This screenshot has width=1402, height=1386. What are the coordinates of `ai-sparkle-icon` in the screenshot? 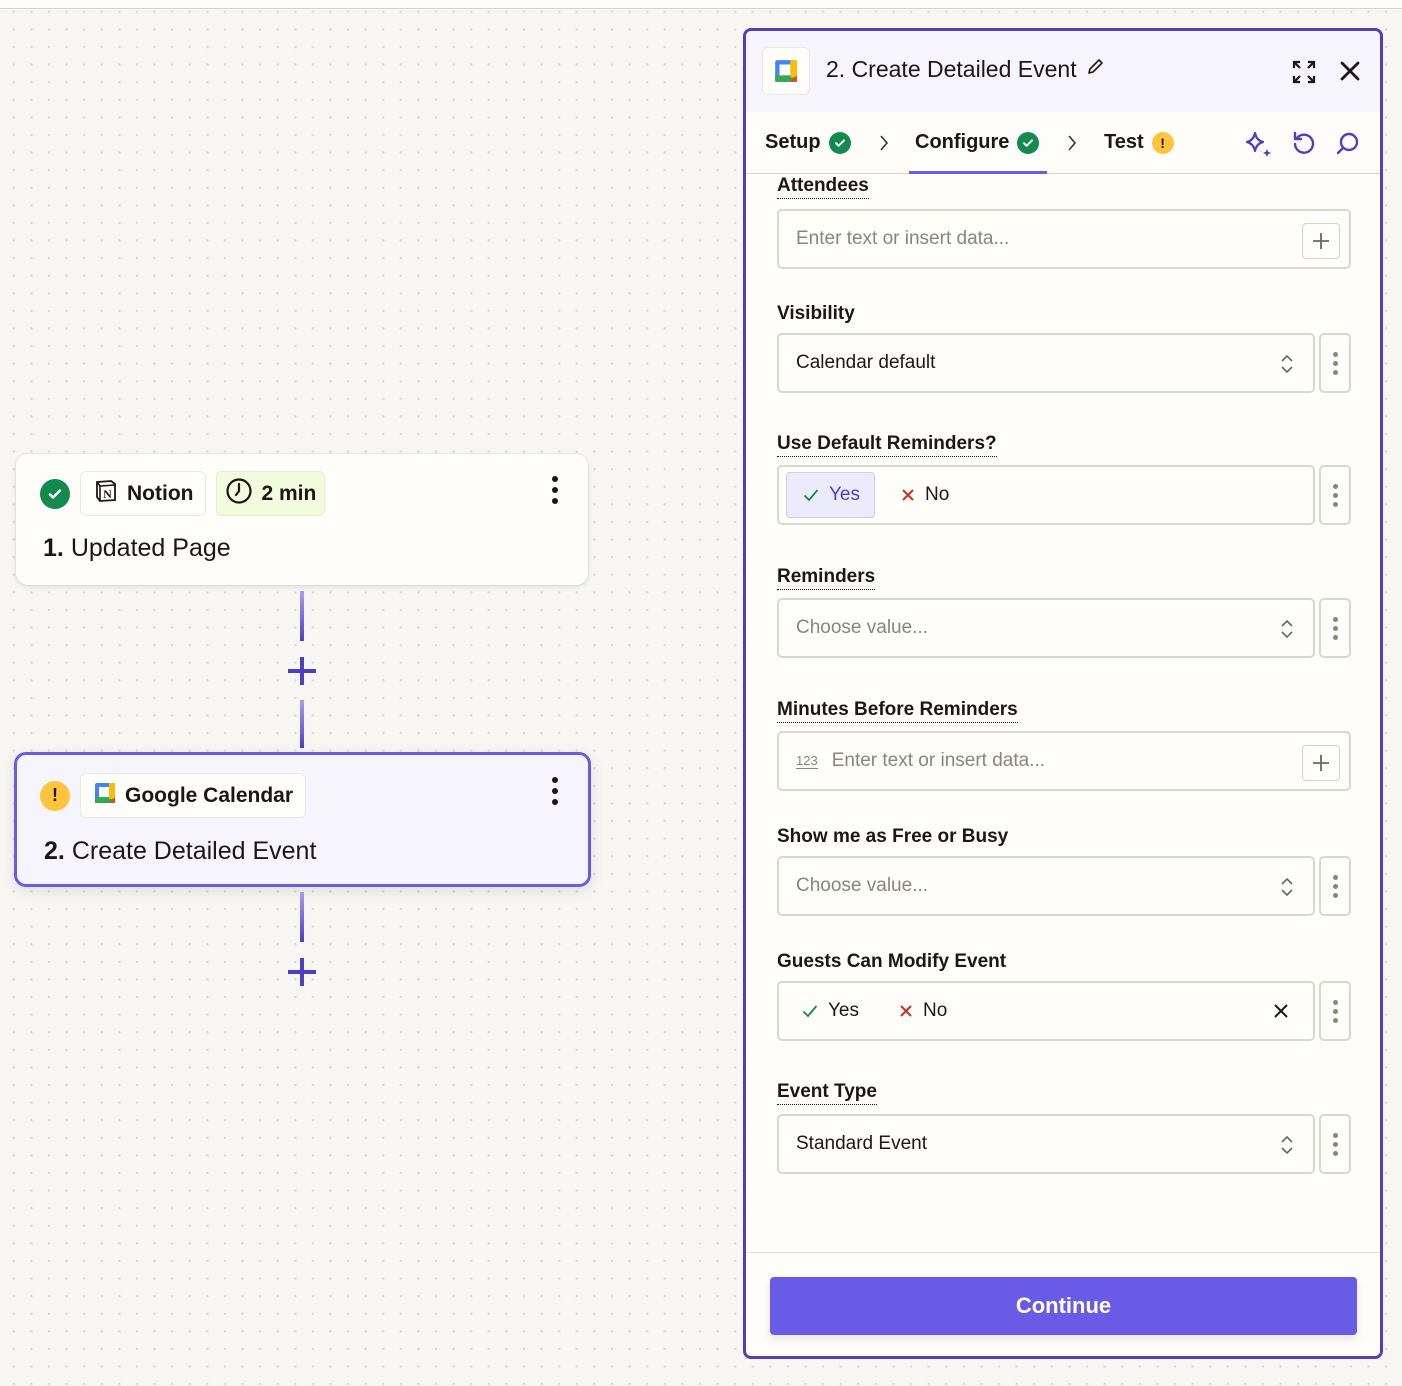 It's located at (1258, 146).